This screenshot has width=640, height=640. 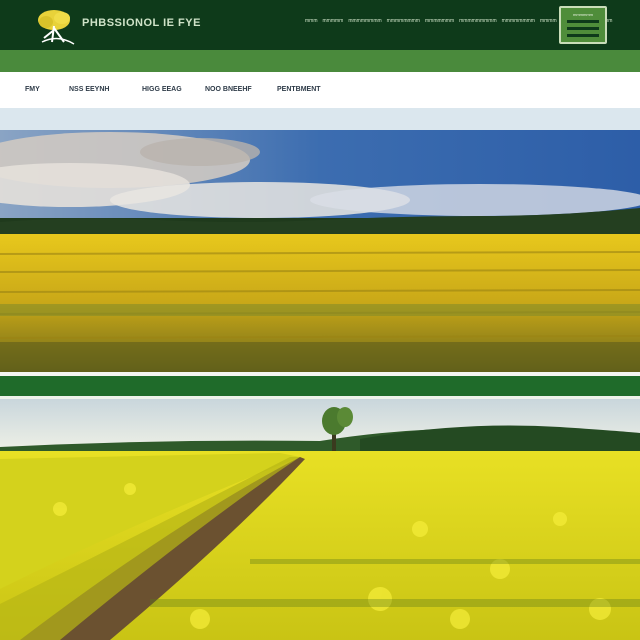 What do you see at coordinates (228, 89) in the screenshot?
I see `nav-item-4: NOO BNEEHF` at bounding box center [228, 89].